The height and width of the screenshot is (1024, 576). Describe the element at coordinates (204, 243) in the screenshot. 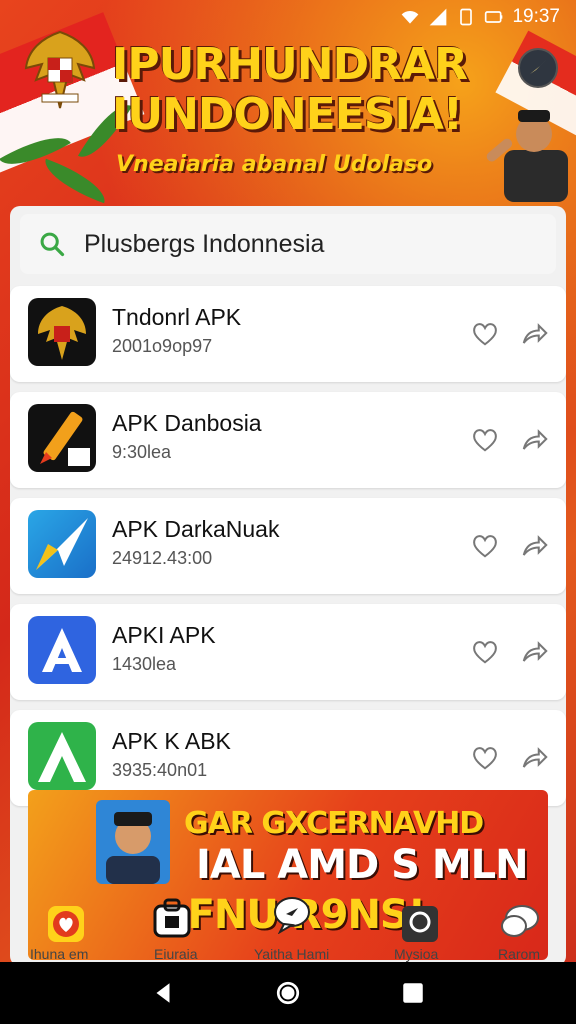

I see `search-query: Plusbergs Indonnesia` at that location.